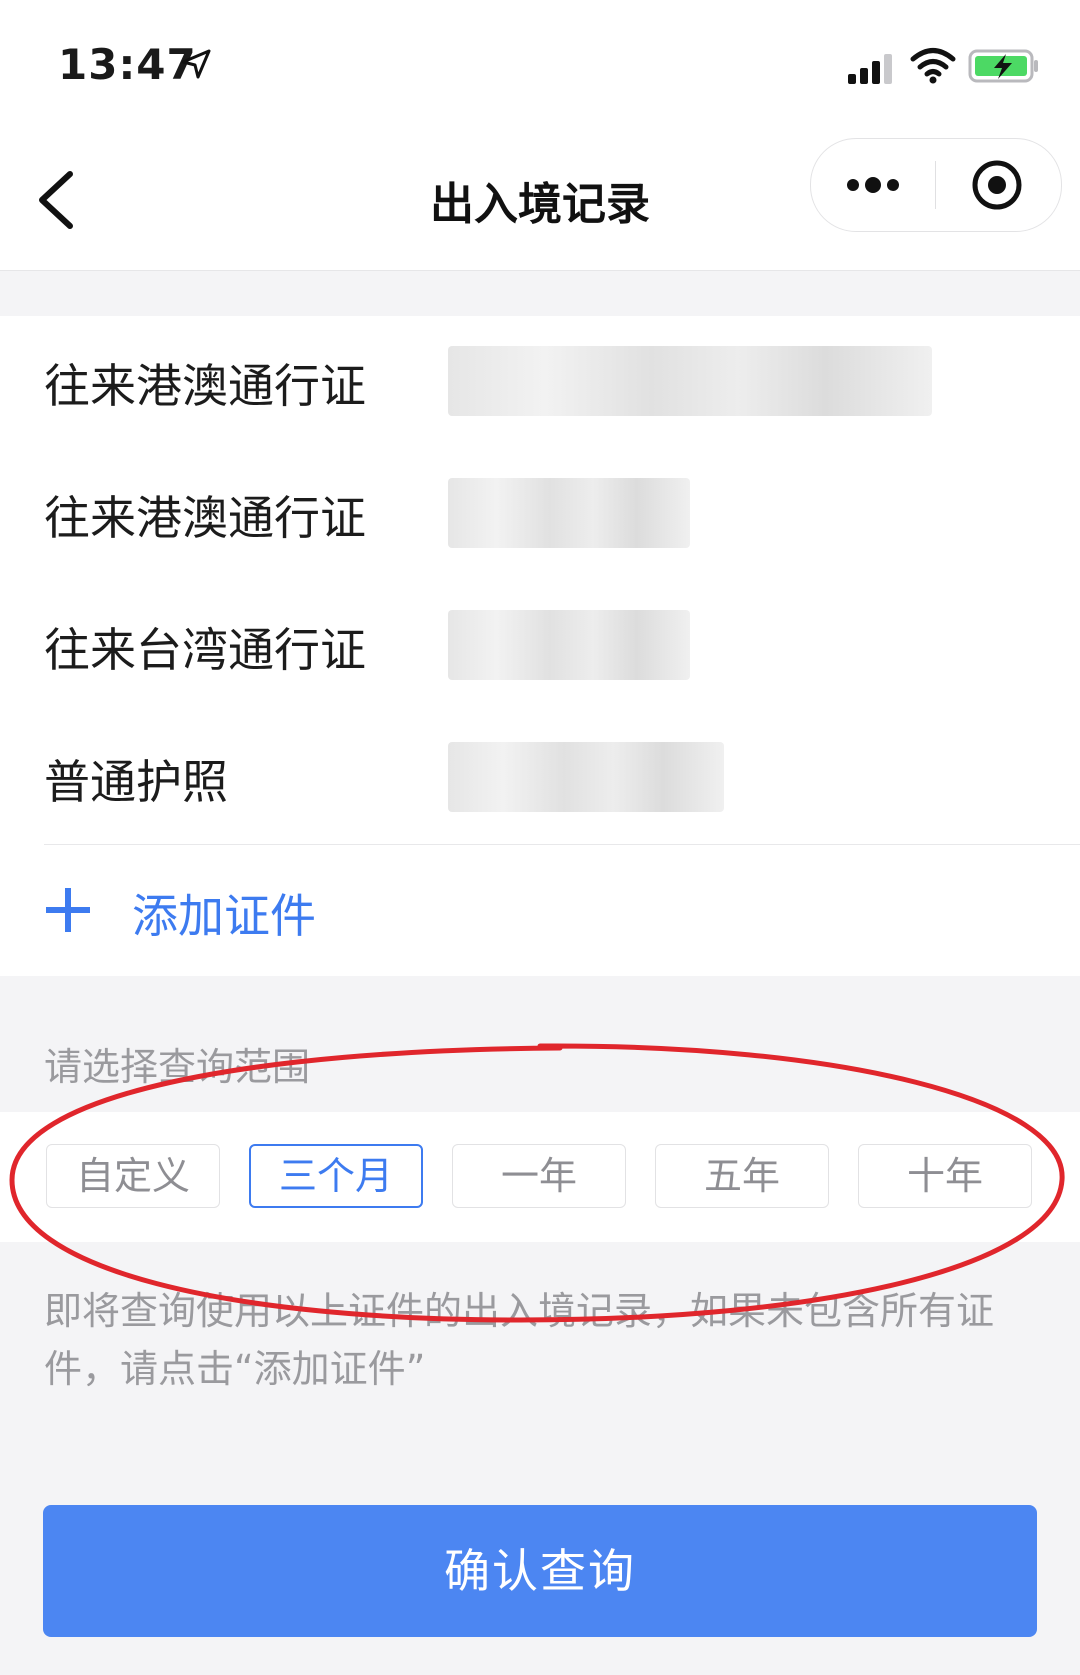  I want to click on signal-icon, so click(870, 69).